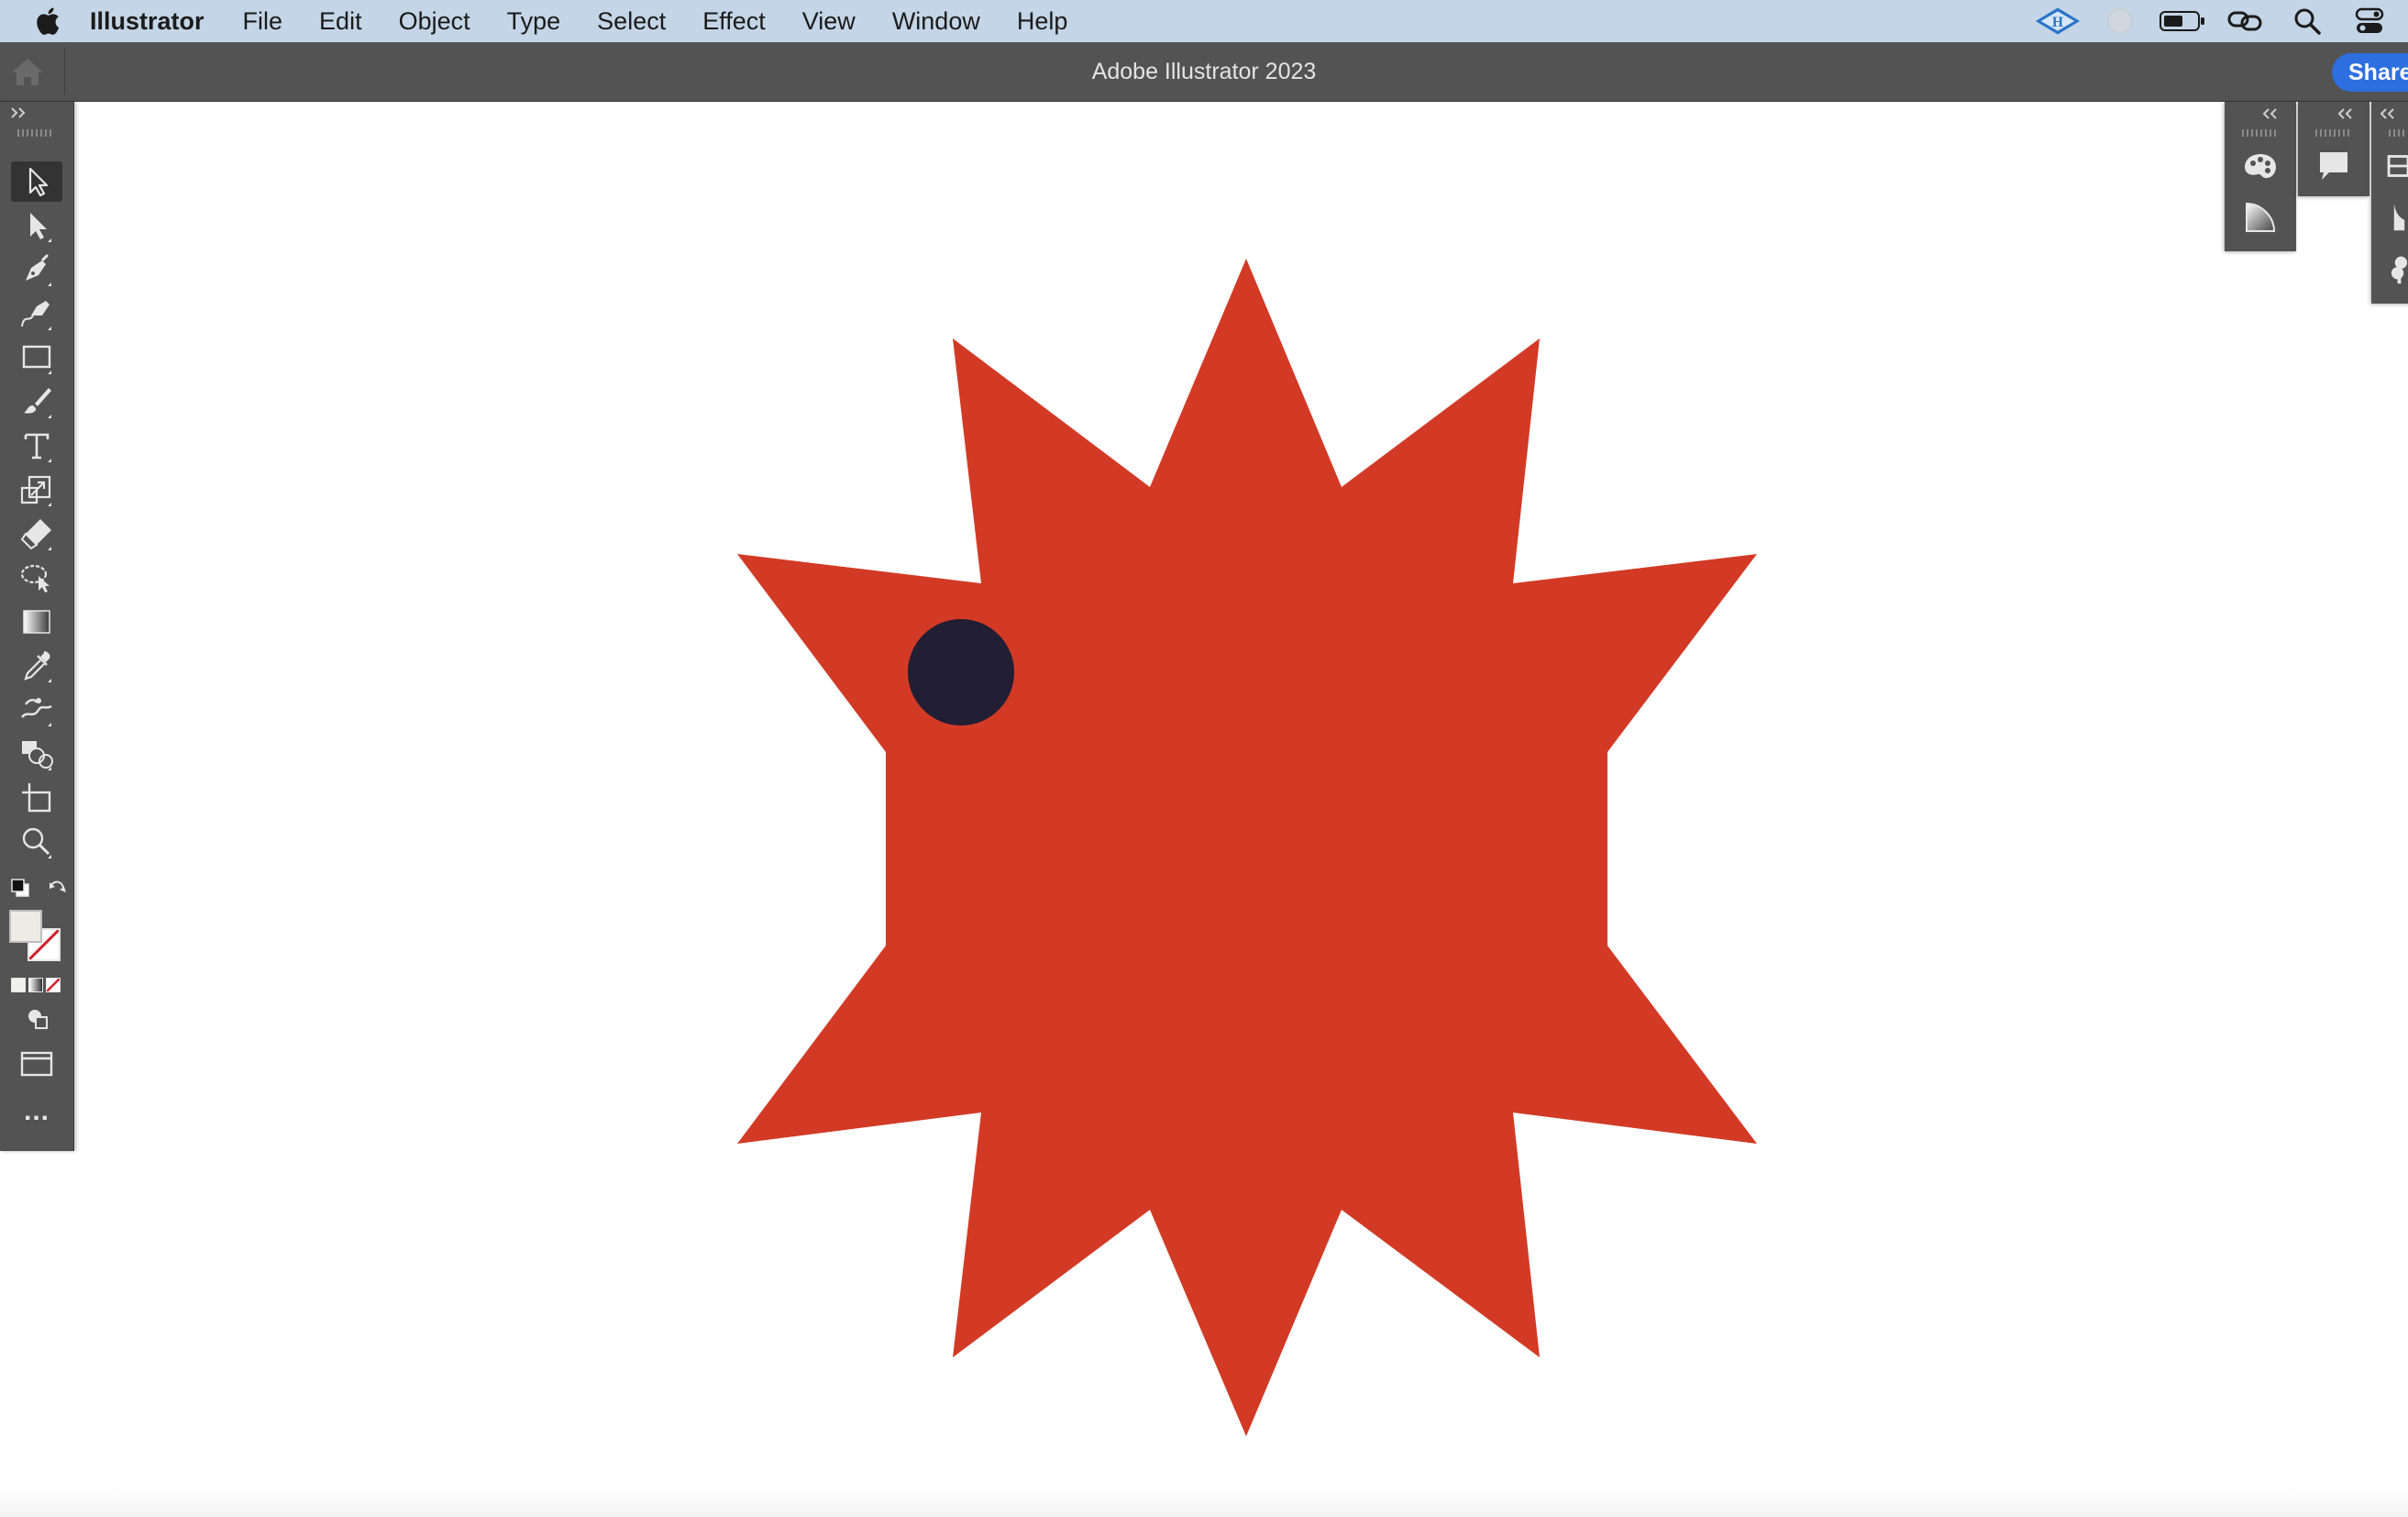 The height and width of the screenshot is (1517, 2408). I want to click on zoom-tool, so click(36, 842).